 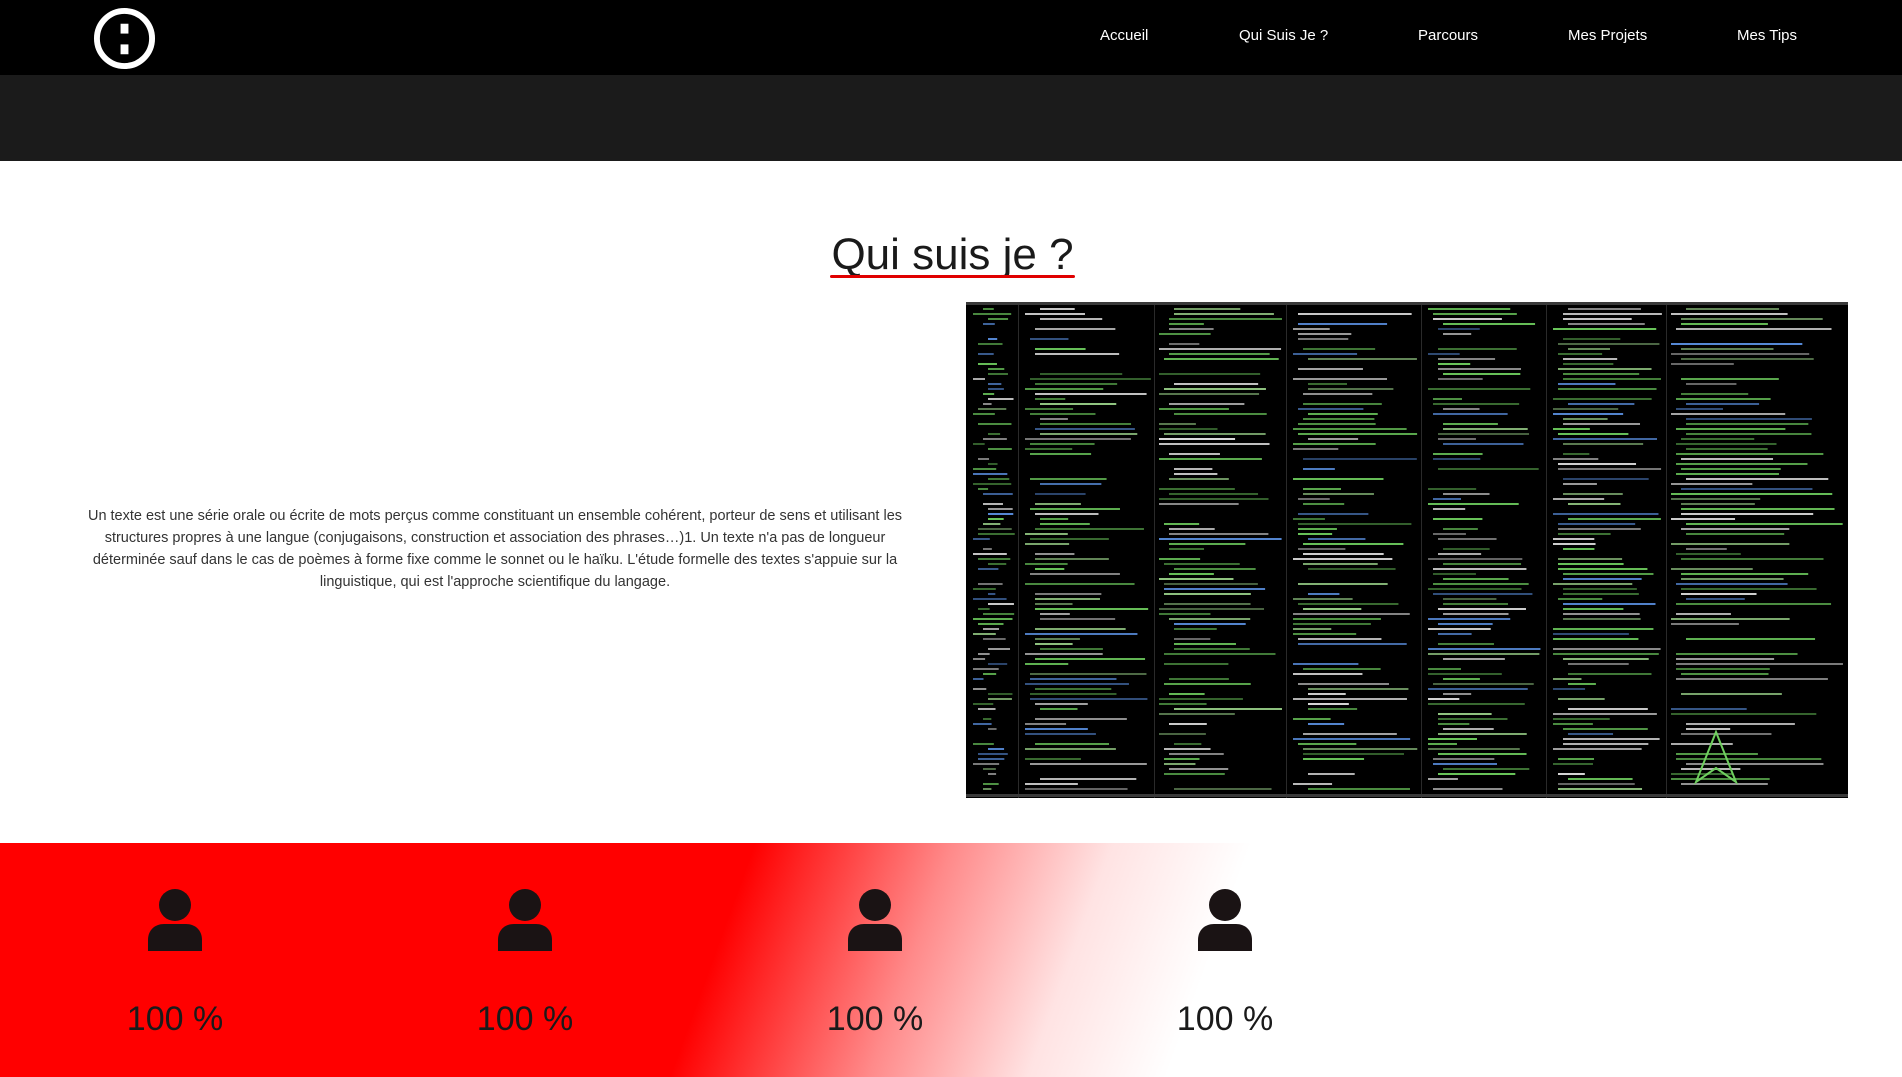 What do you see at coordinates (1124, 36) in the screenshot?
I see `nav-link-accueil: Accueil` at bounding box center [1124, 36].